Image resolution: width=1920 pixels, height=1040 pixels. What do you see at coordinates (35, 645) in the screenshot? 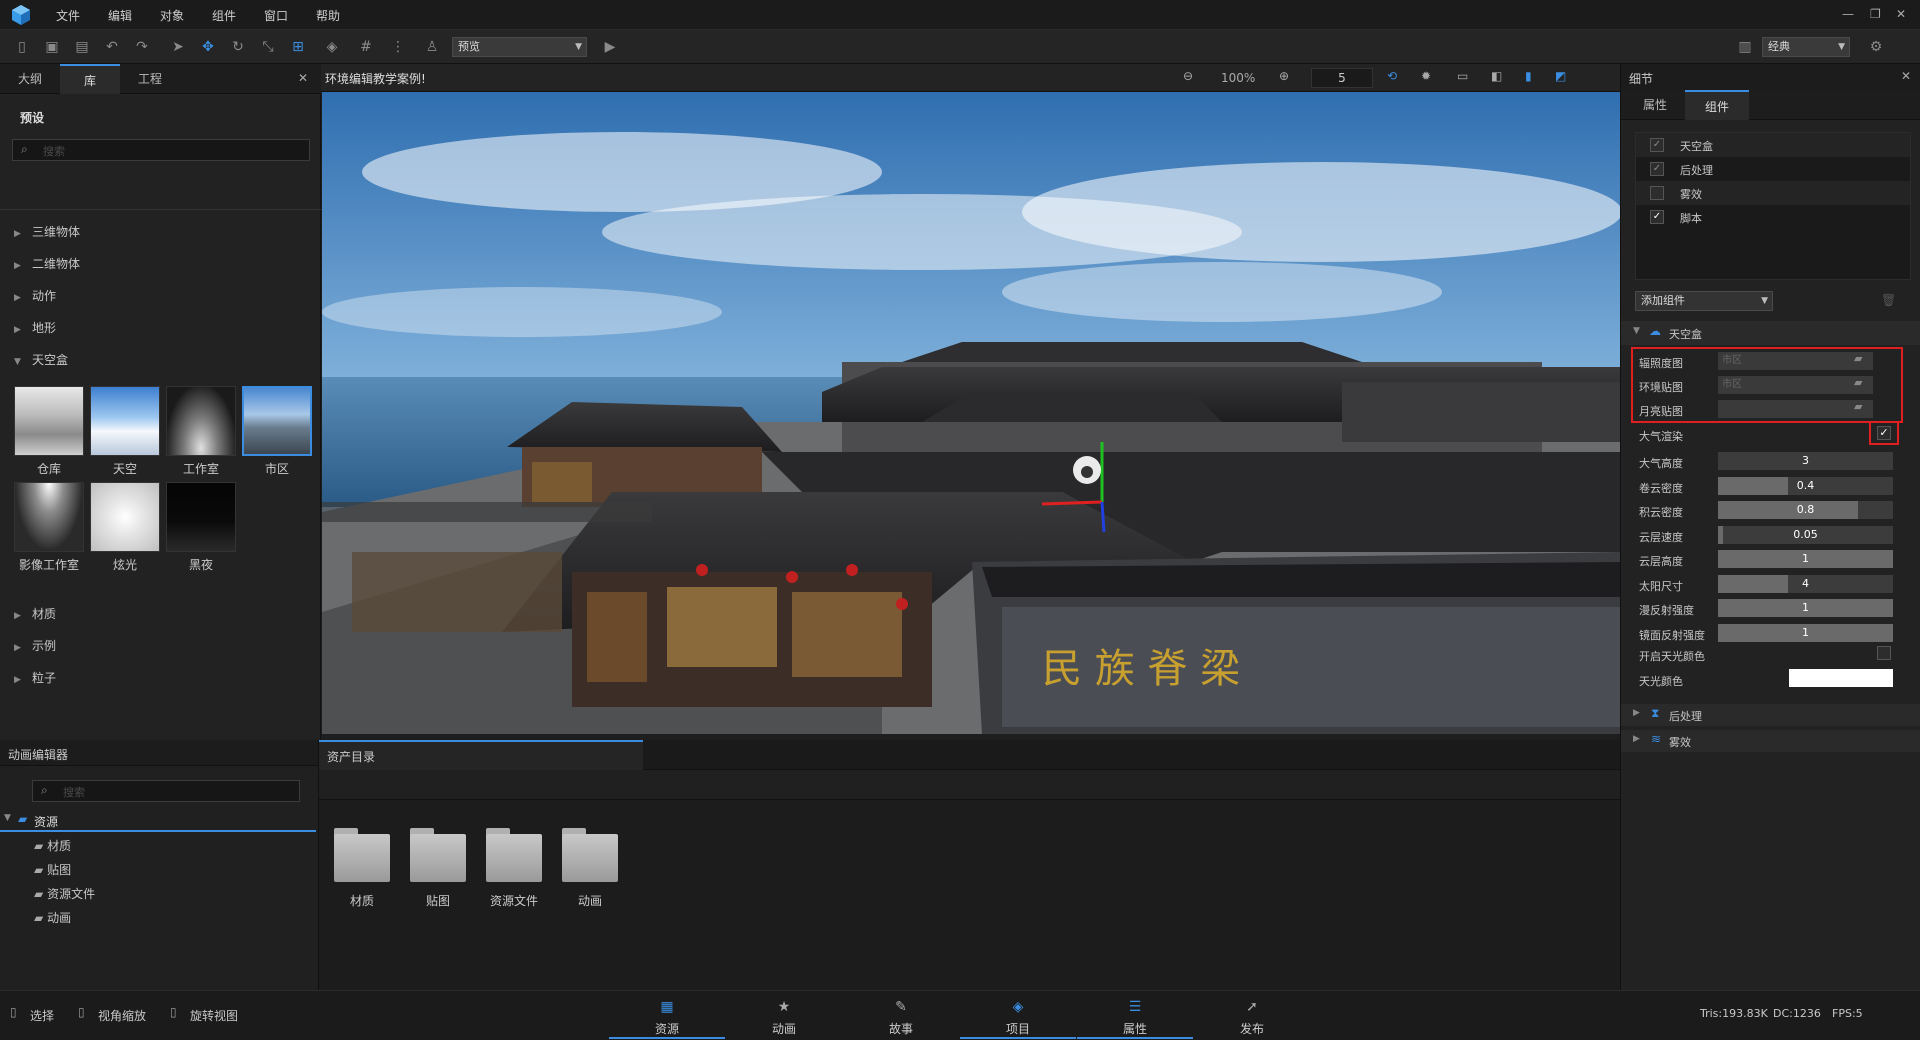
I see `category-examples: ▶ 示例` at bounding box center [35, 645].